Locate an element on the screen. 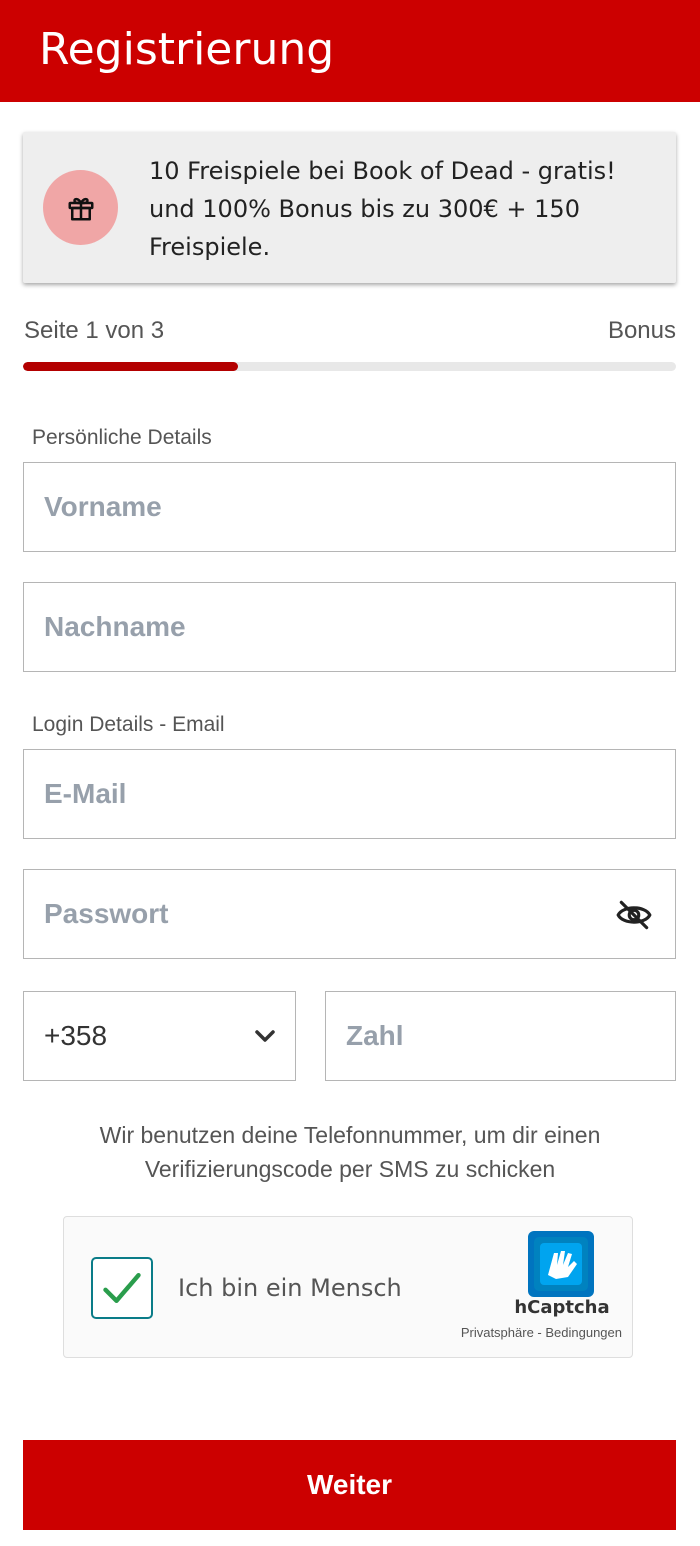 The width and height of the screenshot is (700, 1546). progress-step-text: Seite 1 von 3 is located at coordinates (94, 330).